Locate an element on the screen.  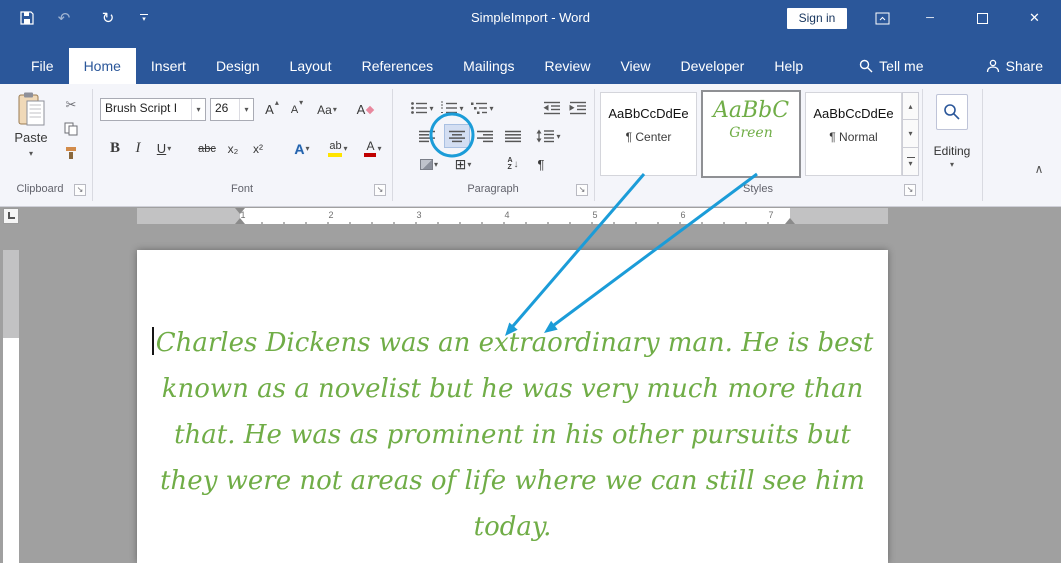
paste-label: Paste is located at coordinates (31, 137).